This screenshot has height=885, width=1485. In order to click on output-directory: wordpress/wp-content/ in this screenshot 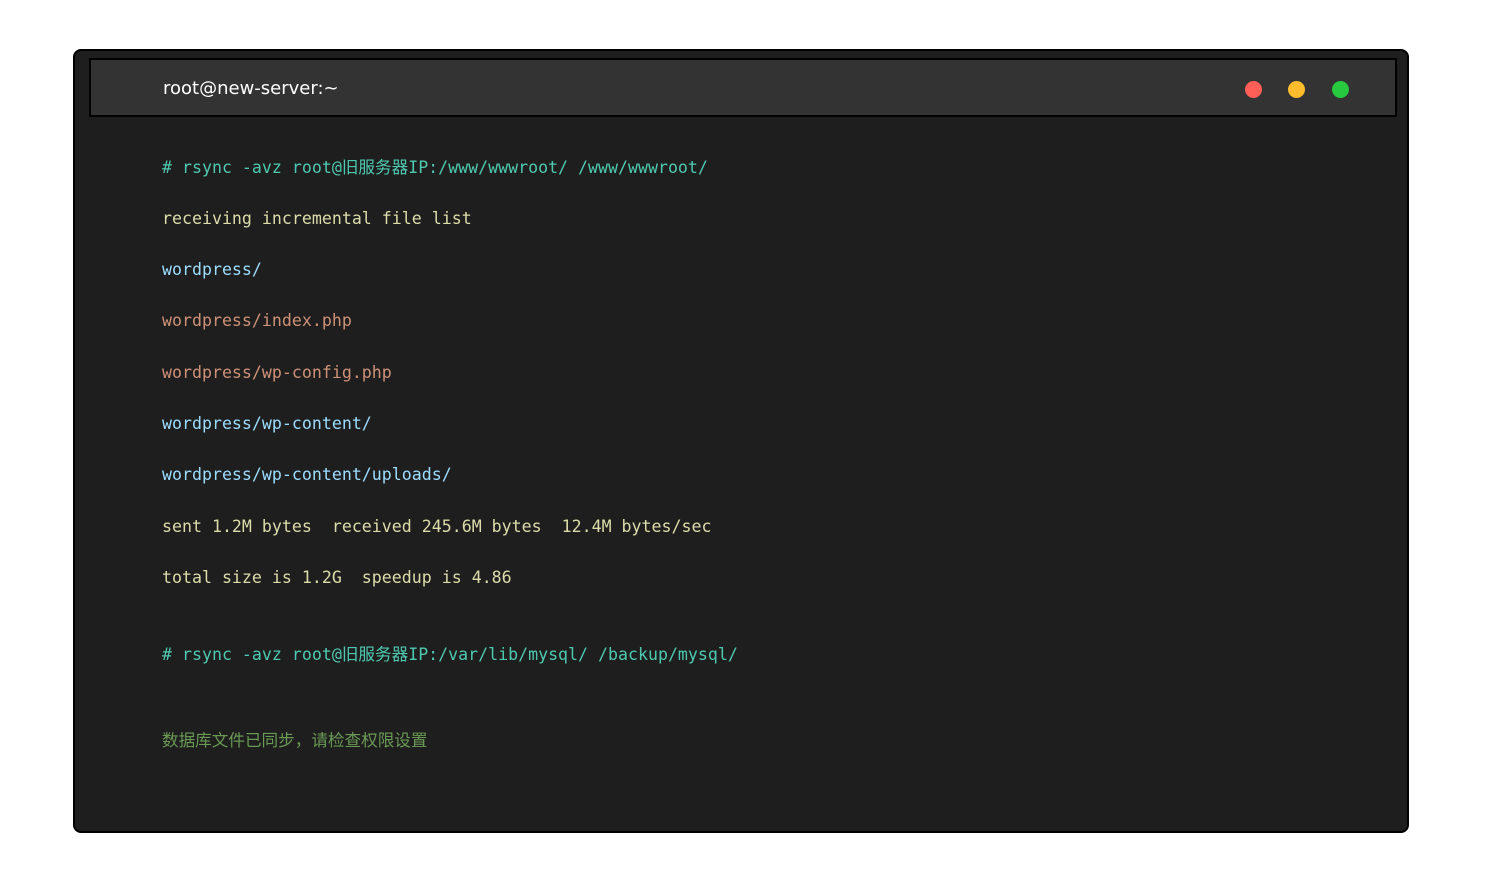, I will do `click(267, 423)`.